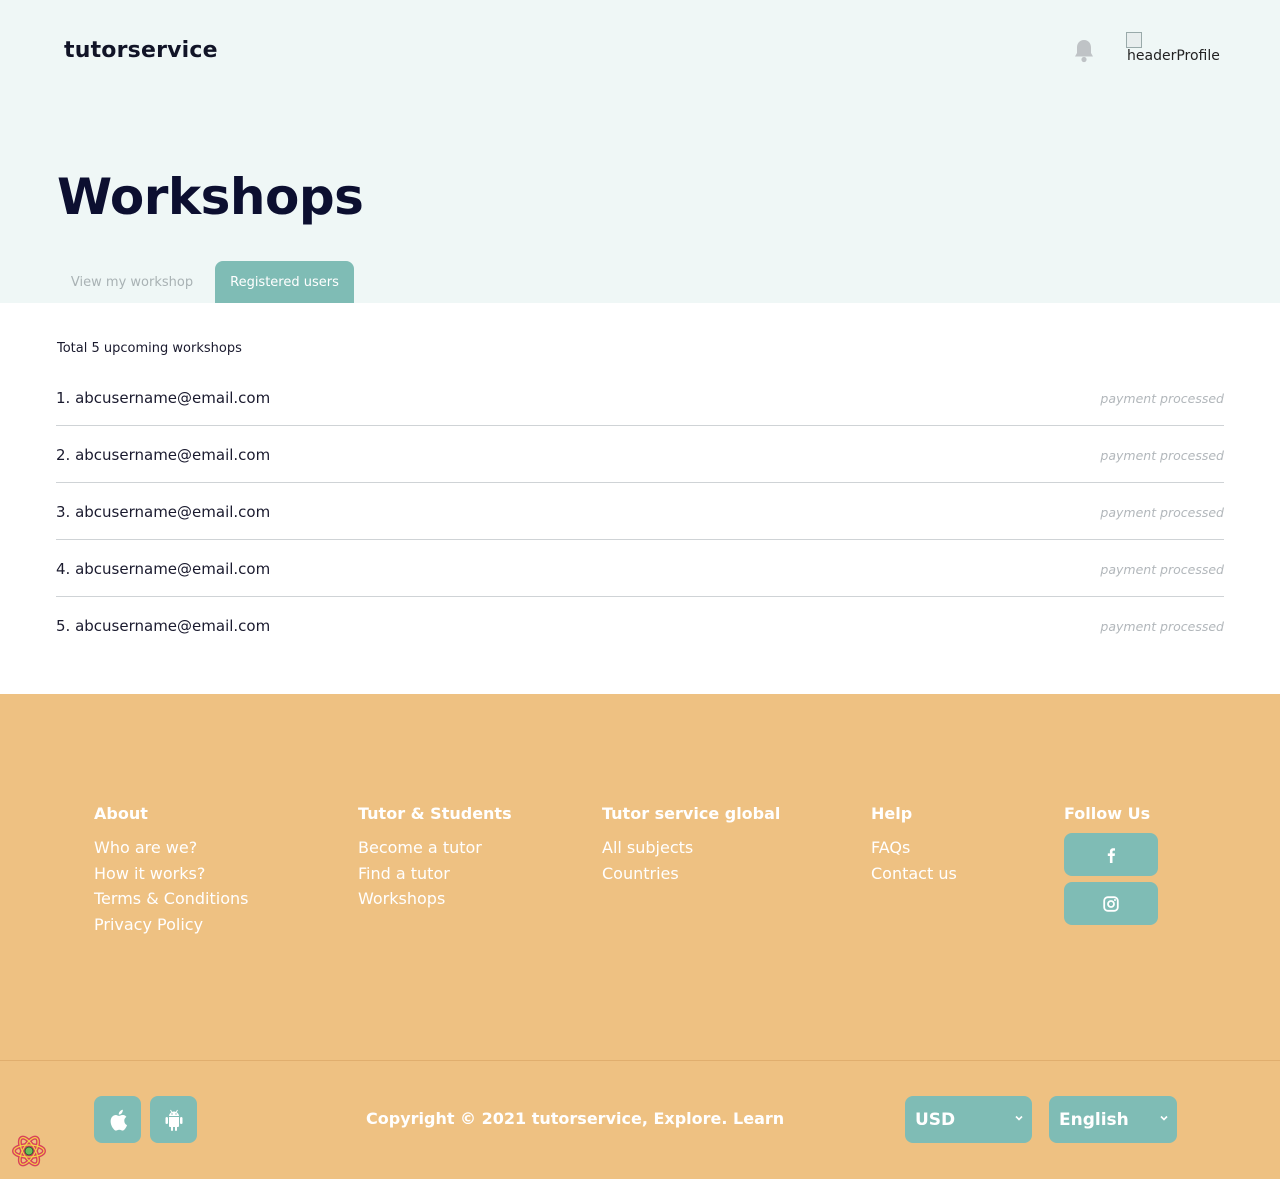 The height and width of the screenshot is (1179, 1280). Describe the element at coordinates (892, 813) in the screenshot. I see `footer-help-heading: Help` at that location.